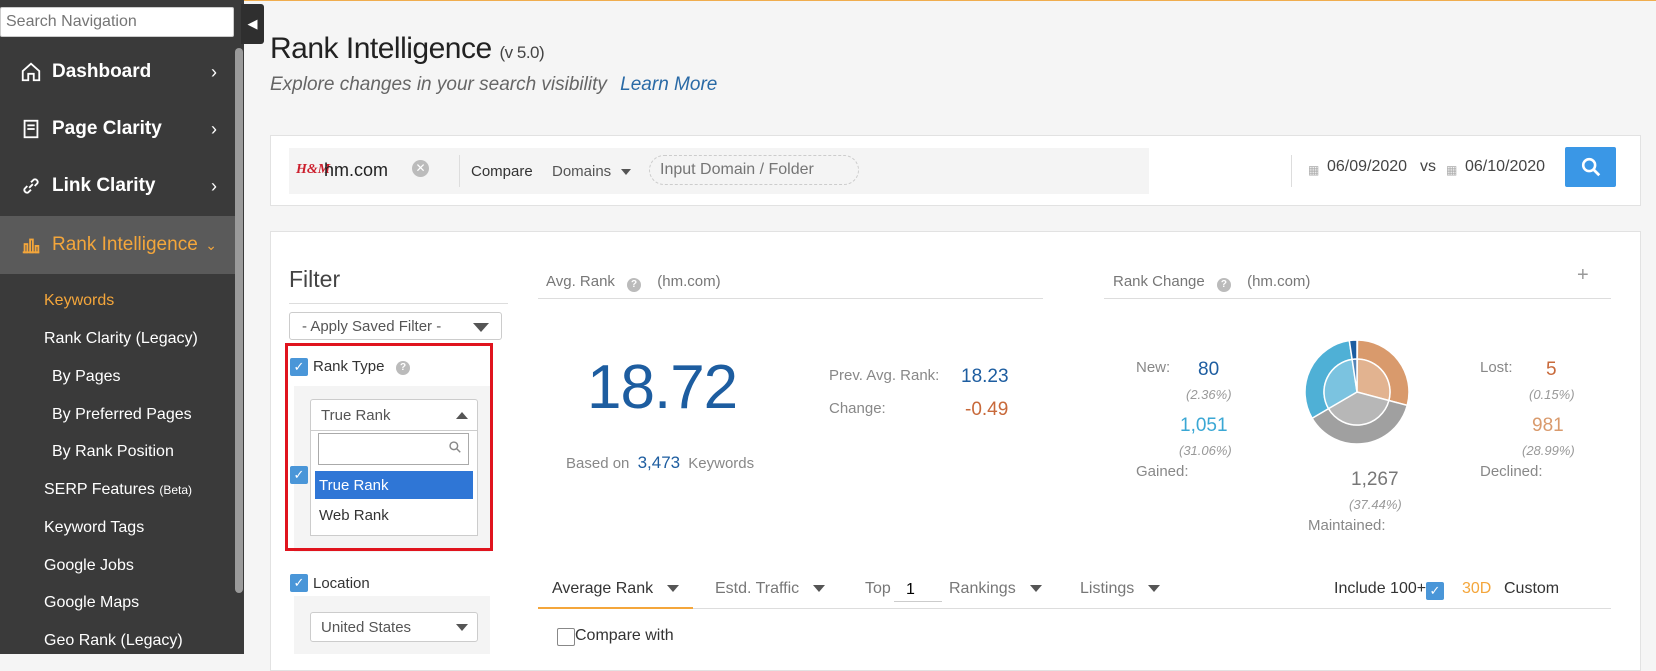 The image size is (1656, 671). I want to click on prev-avg-rank-value: 18.23, so click(985, 377).